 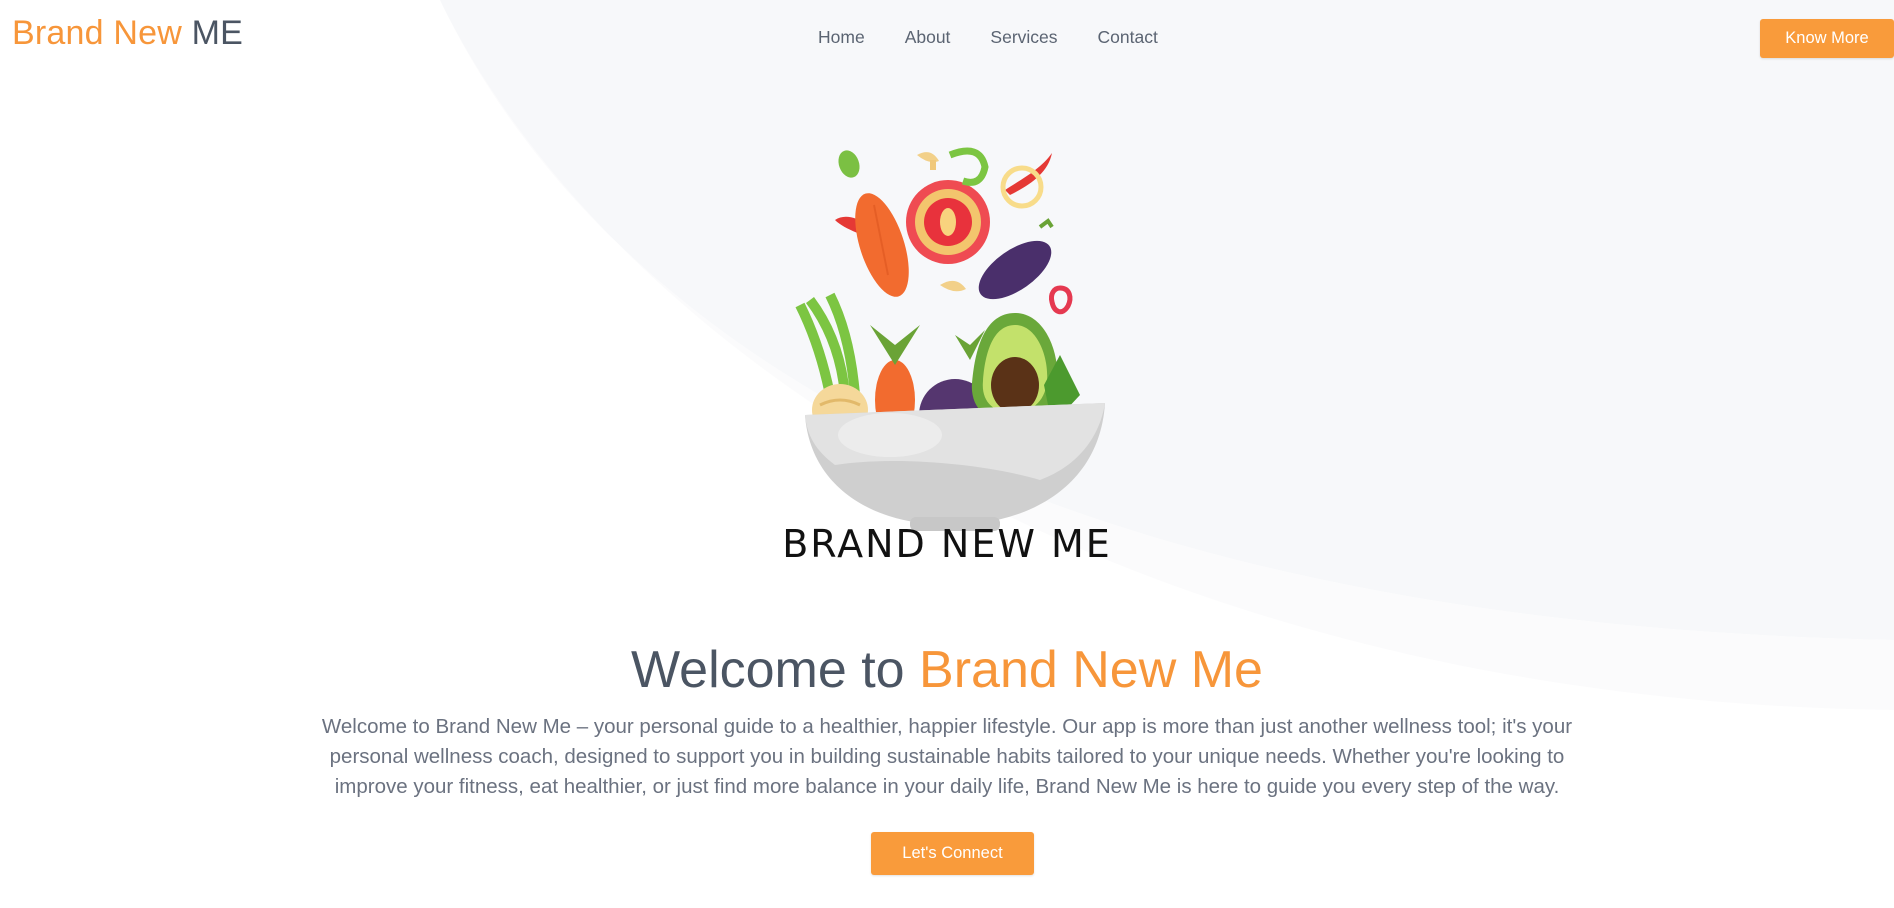 I want to click on know-more-button: Know More, so click(x=1827, y=38).